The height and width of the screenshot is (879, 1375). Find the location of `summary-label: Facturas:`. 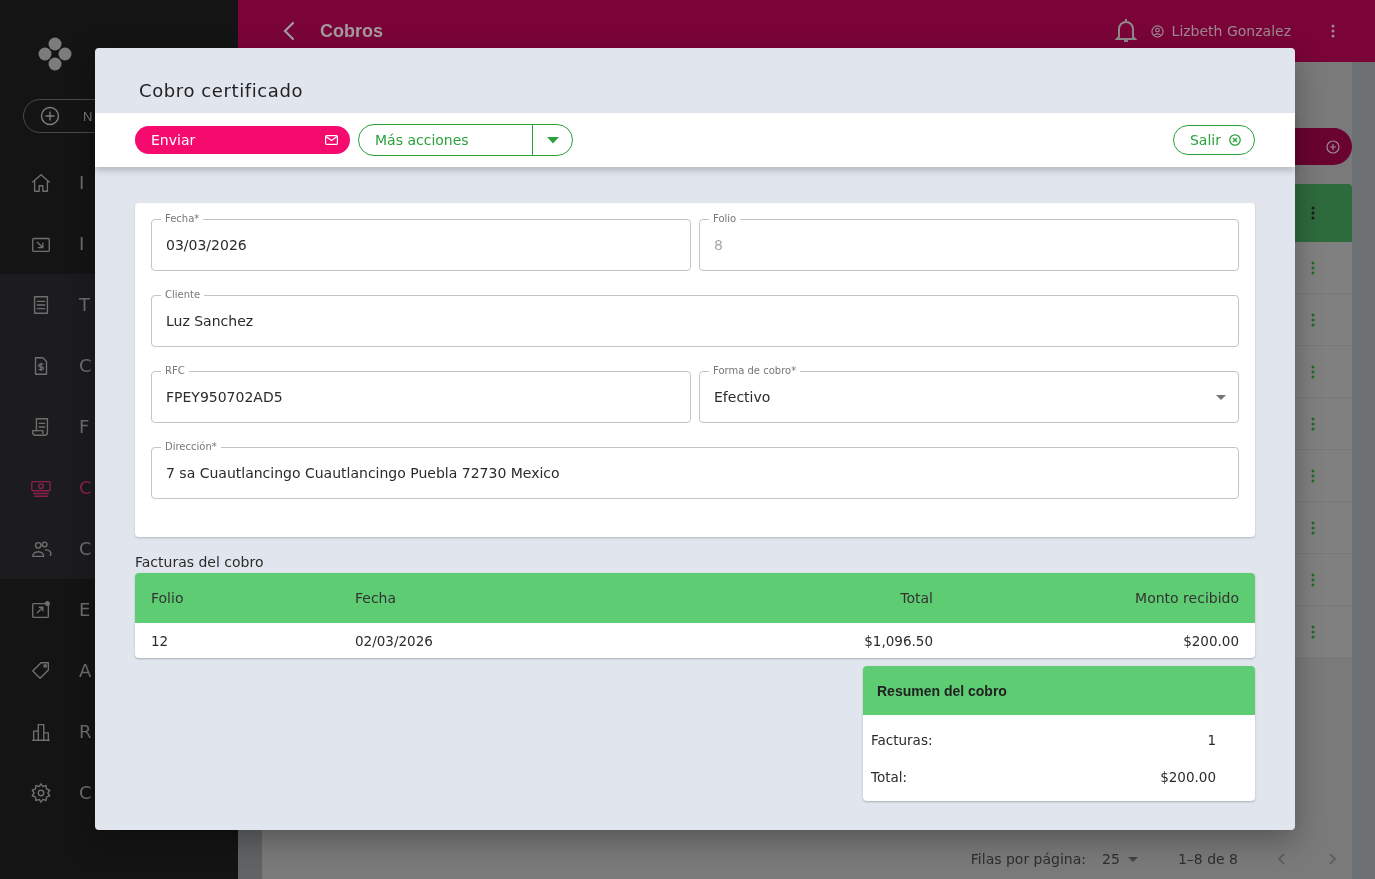

summary-label: Facturas: is located at coordinates (902, 739).